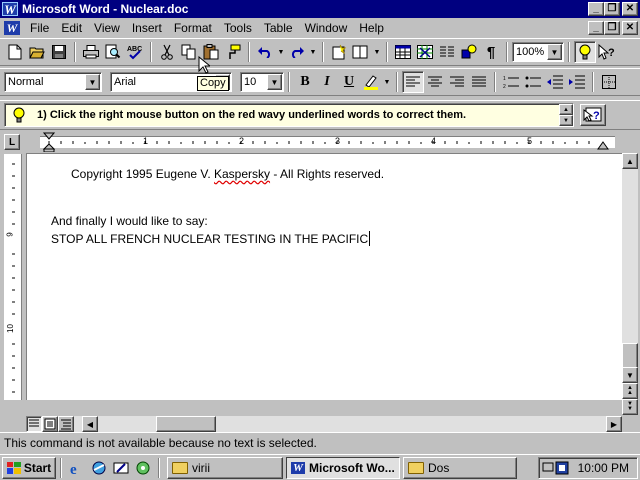  I want to click on menu-insert: Insert, so click(147, 28).